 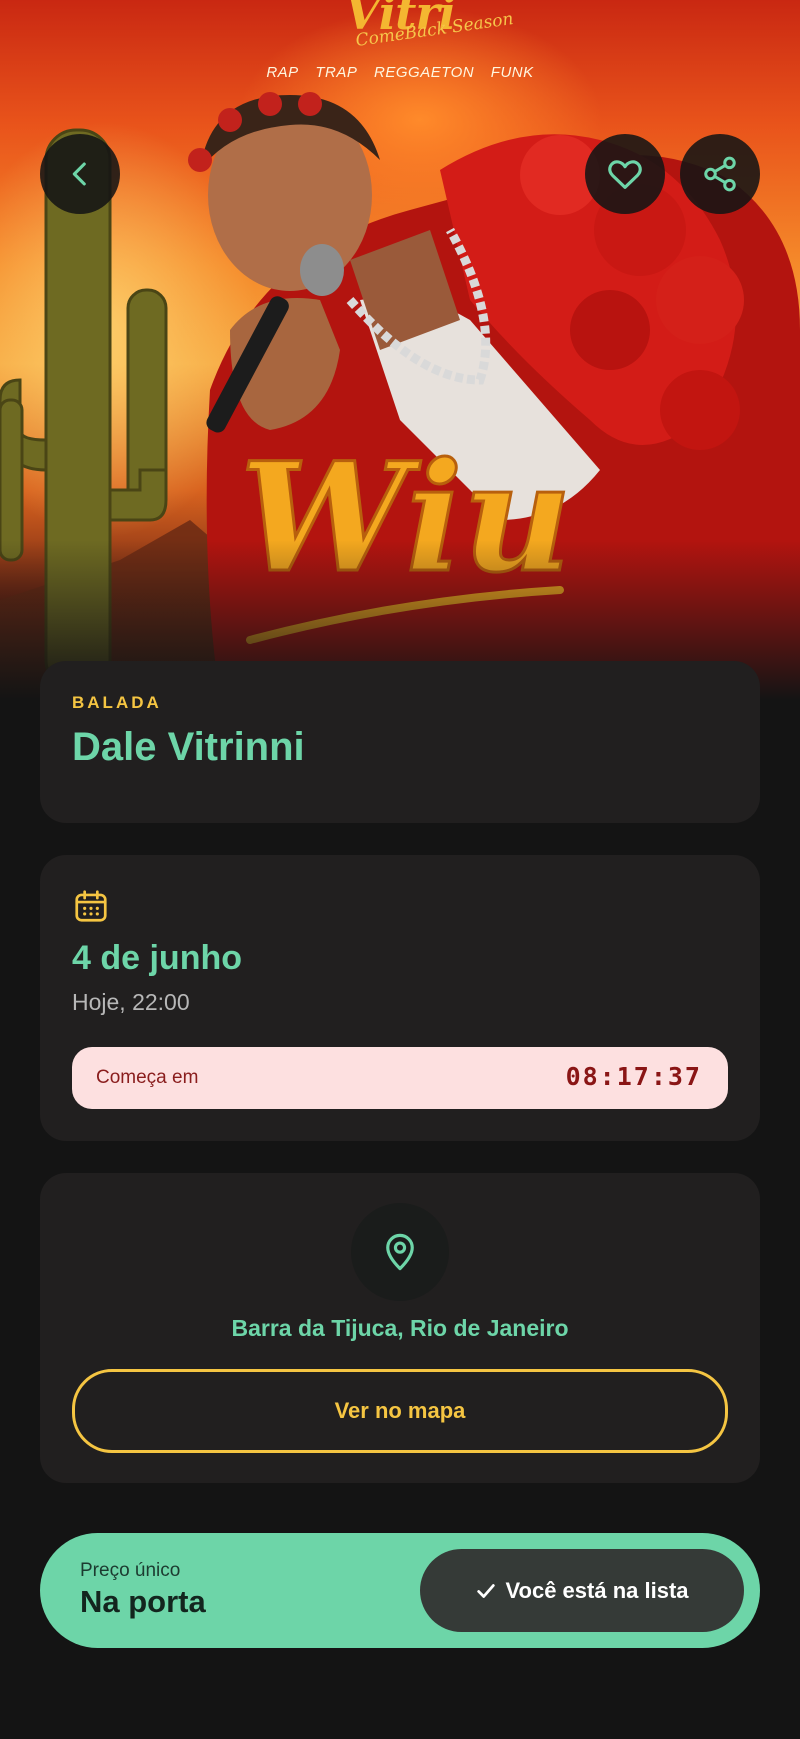 I want to click on check-icon, so click(x=486, y=1590).